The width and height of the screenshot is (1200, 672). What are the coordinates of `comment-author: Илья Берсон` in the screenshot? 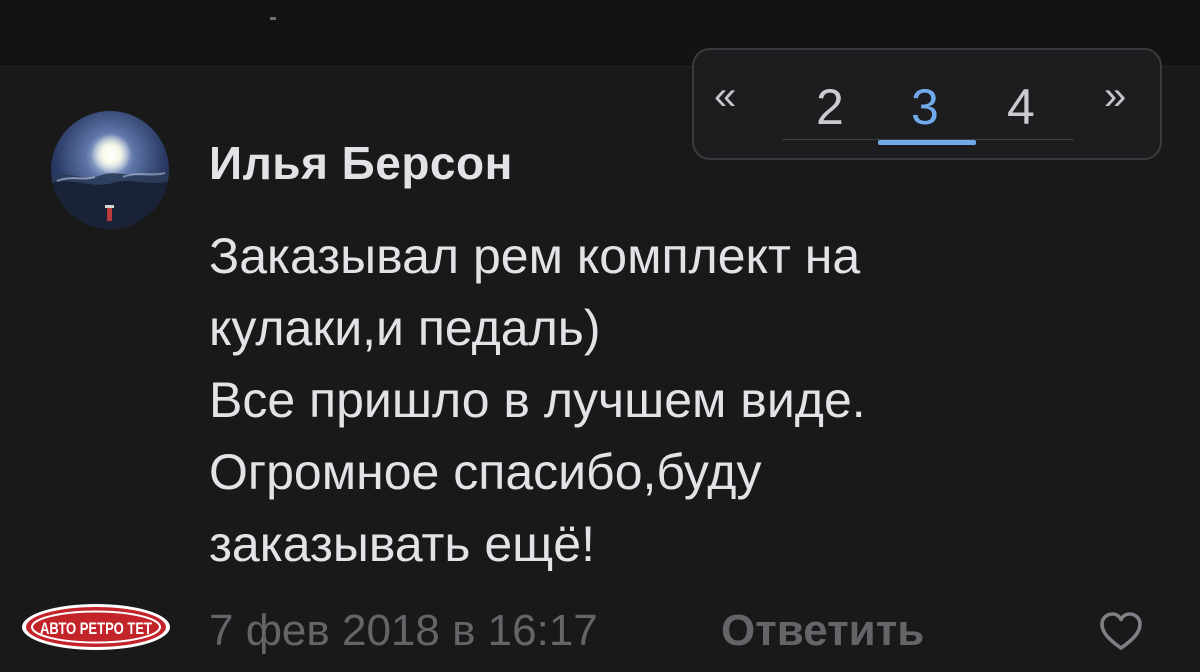 It's located at (361, 163).